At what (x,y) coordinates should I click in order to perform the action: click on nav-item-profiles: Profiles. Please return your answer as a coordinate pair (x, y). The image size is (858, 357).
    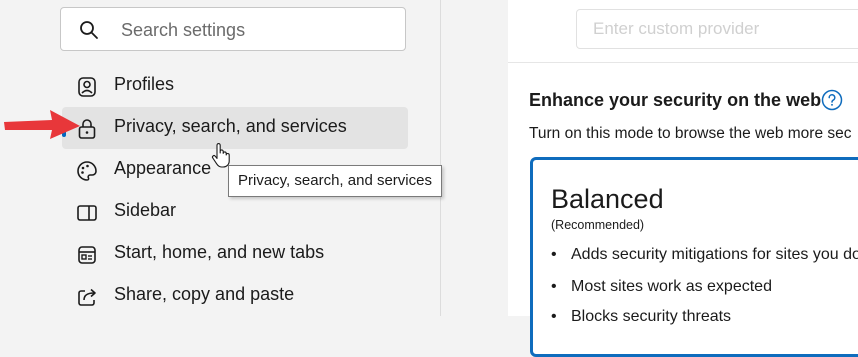
    Looking at the image, I should click on (235, 86).